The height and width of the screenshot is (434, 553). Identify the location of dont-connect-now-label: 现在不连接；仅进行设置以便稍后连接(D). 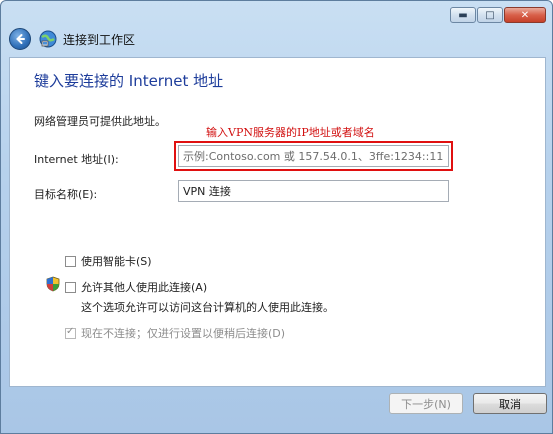
(183, 333).